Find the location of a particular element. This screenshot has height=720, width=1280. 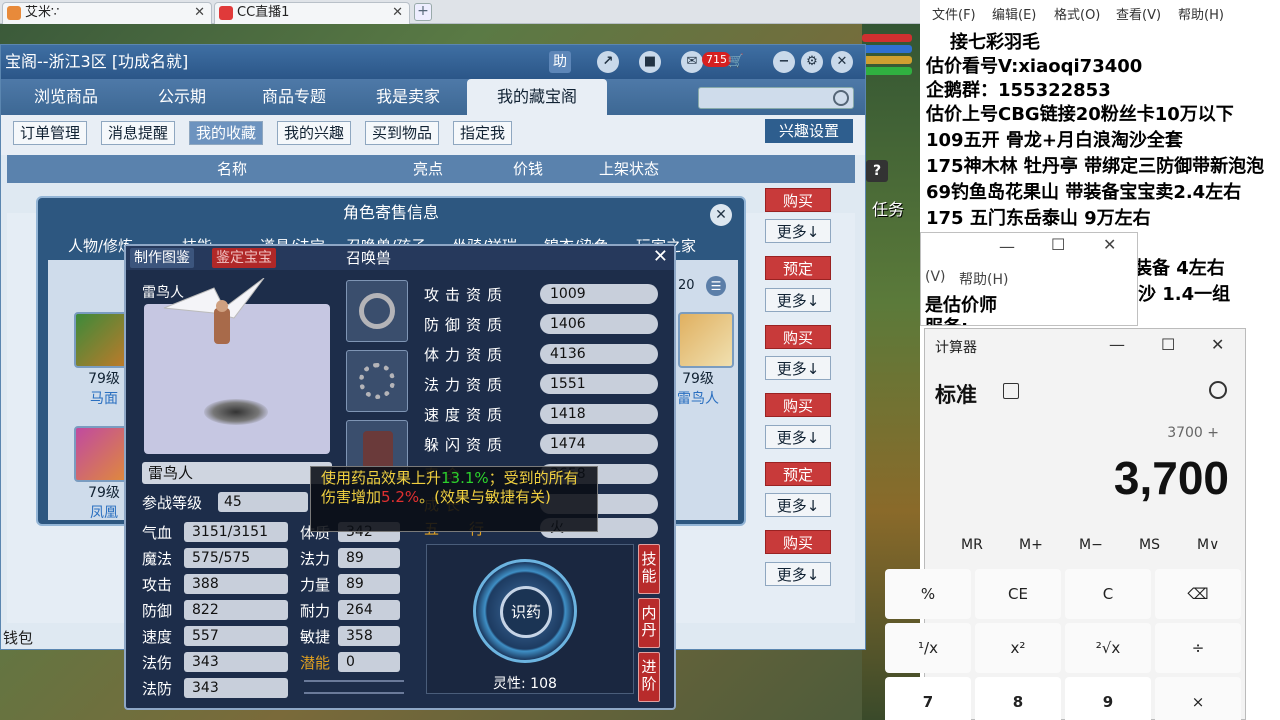

keep-on-top-icon is located at coordinates (1011, 391).